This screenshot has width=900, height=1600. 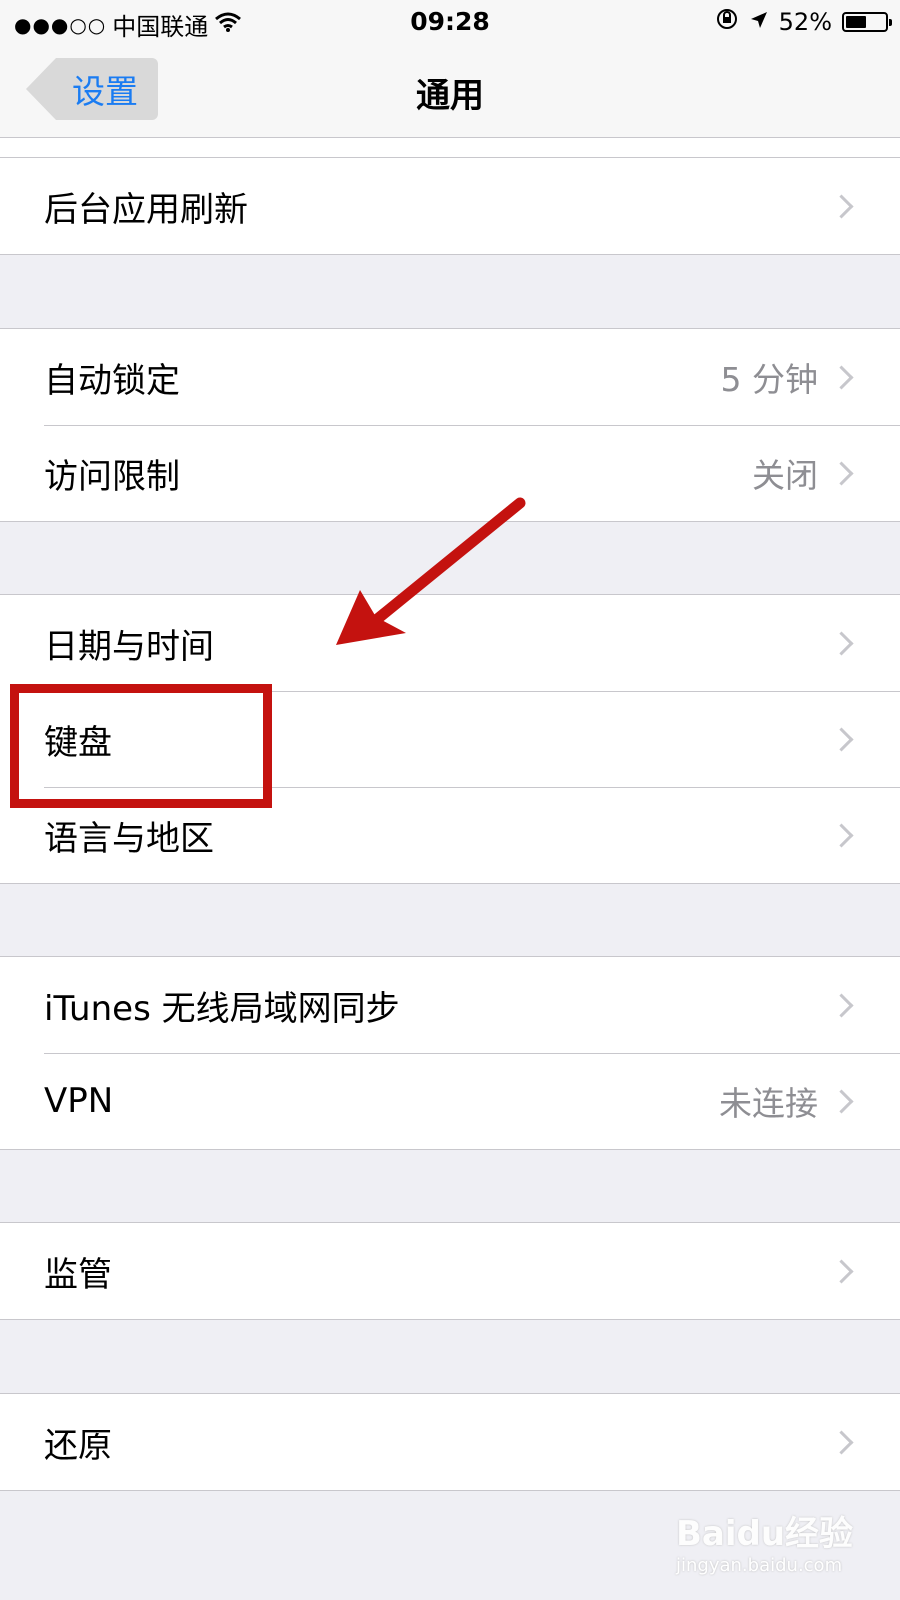 I want to click on setting-value: 关闭, so click(x=785, y=475).